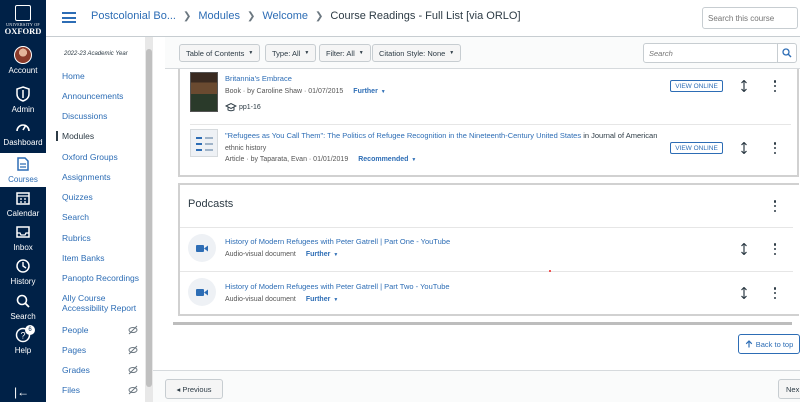  Describe the element at coordinates (258, 78) in the screenshot. I see `reading-title: Britannia's Embrace` at that location.